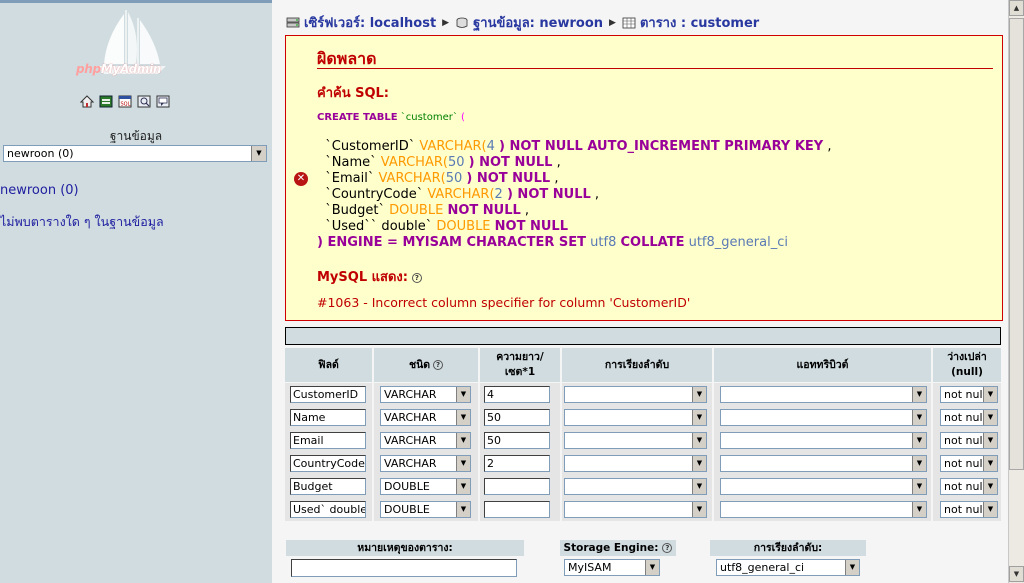 Image resolution: width=1024 pixels, height=583 pixels. I want to click on sql-charset: utf8, so click(603, 242).